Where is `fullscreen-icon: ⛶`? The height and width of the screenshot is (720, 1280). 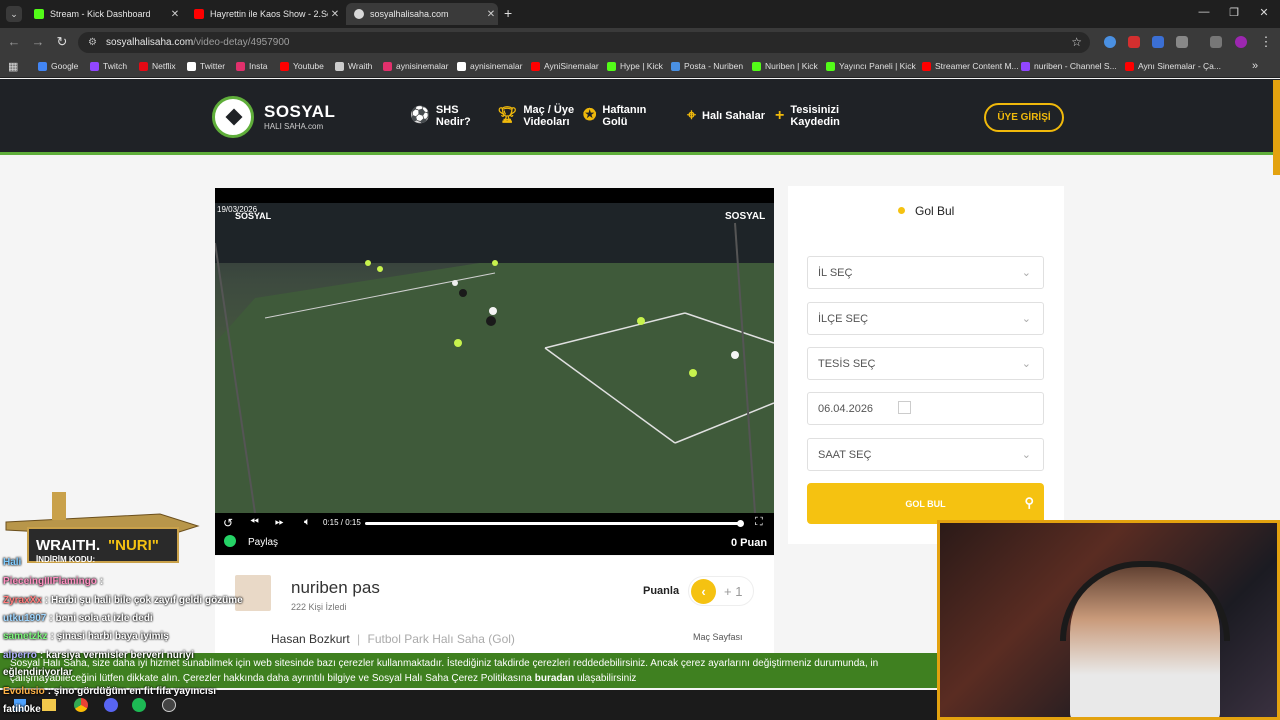
fullscreen-icon: ⛶ is located at coordinates (759, 522).